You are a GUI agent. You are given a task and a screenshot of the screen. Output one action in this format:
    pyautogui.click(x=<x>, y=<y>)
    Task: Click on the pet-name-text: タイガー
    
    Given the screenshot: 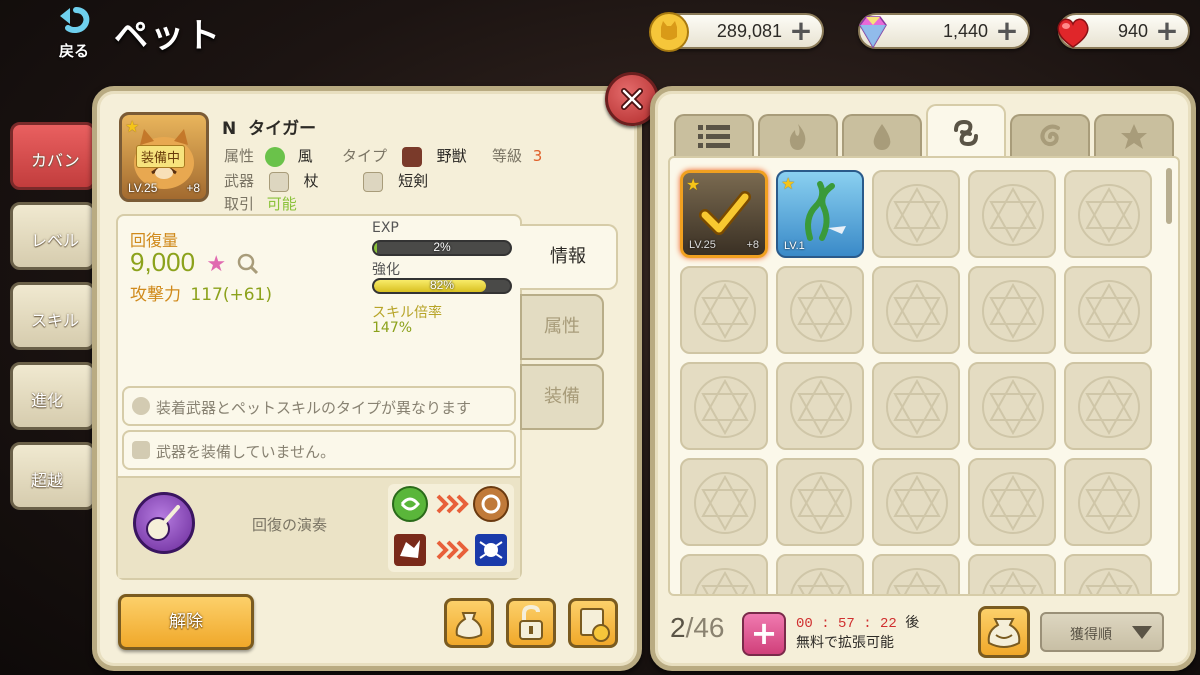 What is the action you would take?
    pyautogui.click(x=282, y=129)
    